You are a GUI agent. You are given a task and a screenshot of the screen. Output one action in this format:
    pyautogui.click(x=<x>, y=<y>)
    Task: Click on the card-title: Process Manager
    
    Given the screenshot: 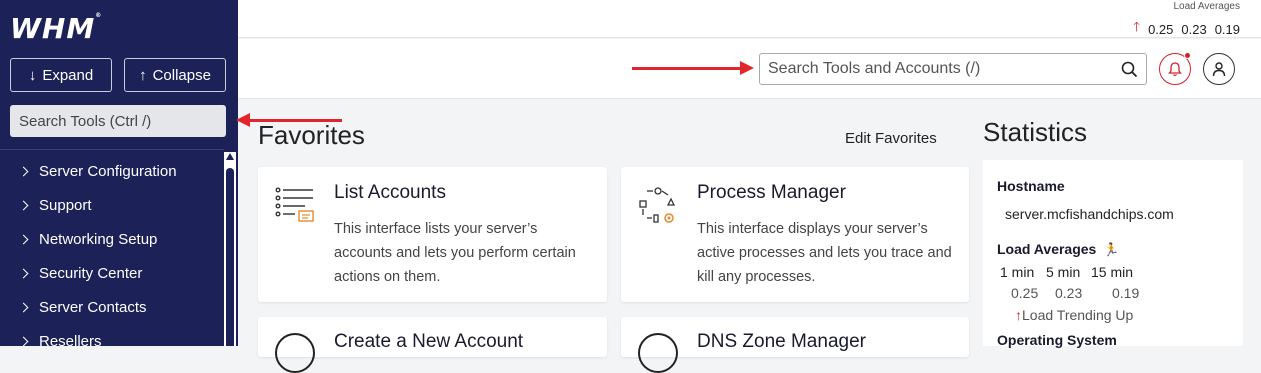 What is the action you would take?
    pyautogui.click(x=771, y=193)
    